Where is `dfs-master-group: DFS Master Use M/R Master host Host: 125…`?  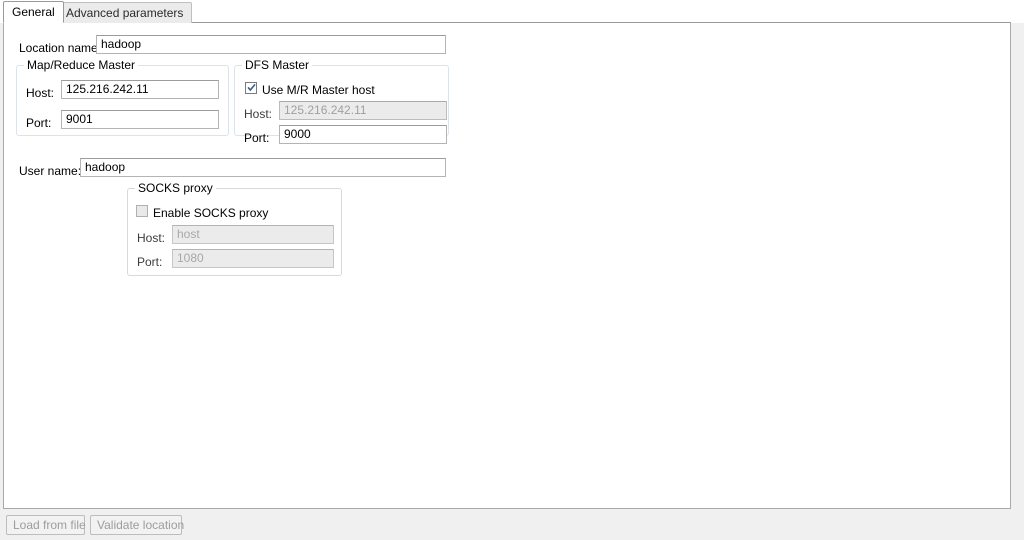 dfs-master-group: DFS Master Use M/R Master host Host: 125… is located at coordinates (341, 101).